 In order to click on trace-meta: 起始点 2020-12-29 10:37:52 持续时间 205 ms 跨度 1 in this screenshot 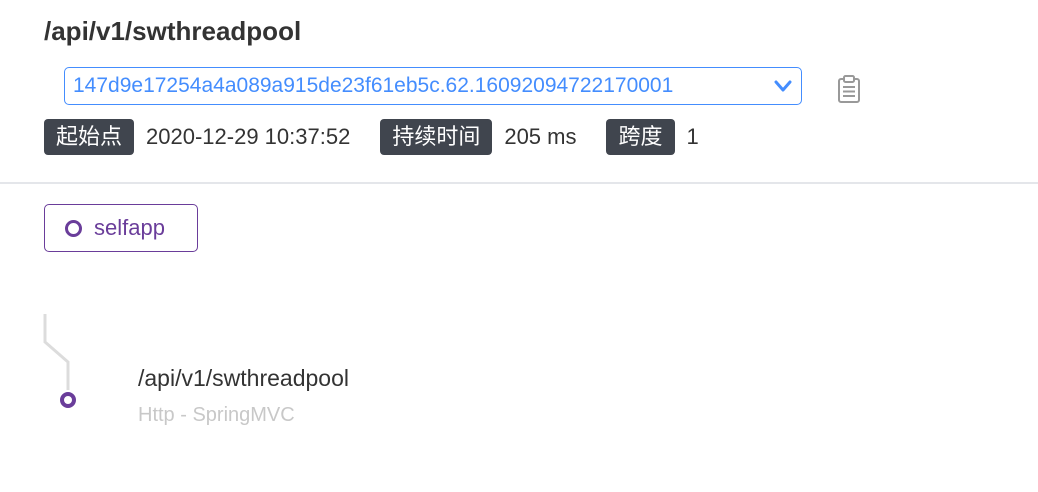, I will do `click(371, 137)`.